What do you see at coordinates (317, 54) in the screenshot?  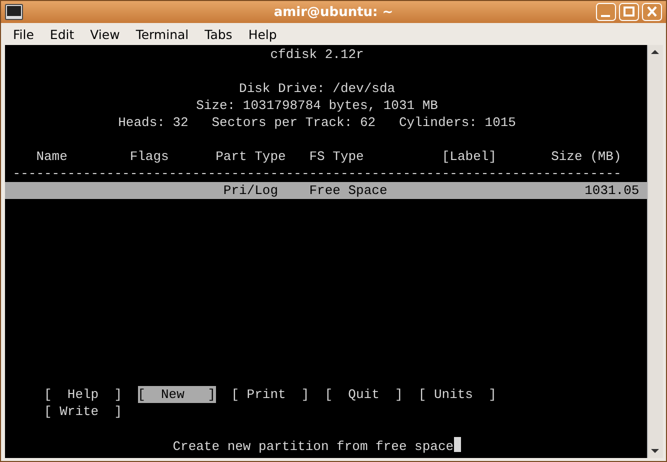 I see `program-title: cfdisk 2.12r` at bounding box center [317, 54].